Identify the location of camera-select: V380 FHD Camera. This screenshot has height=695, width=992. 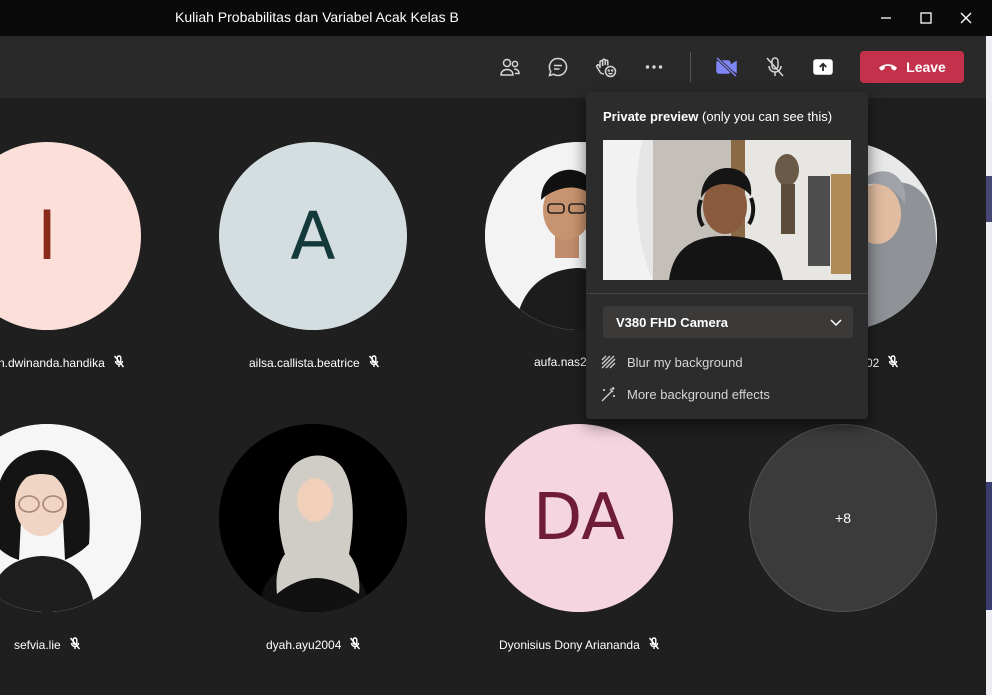
(728, 322).